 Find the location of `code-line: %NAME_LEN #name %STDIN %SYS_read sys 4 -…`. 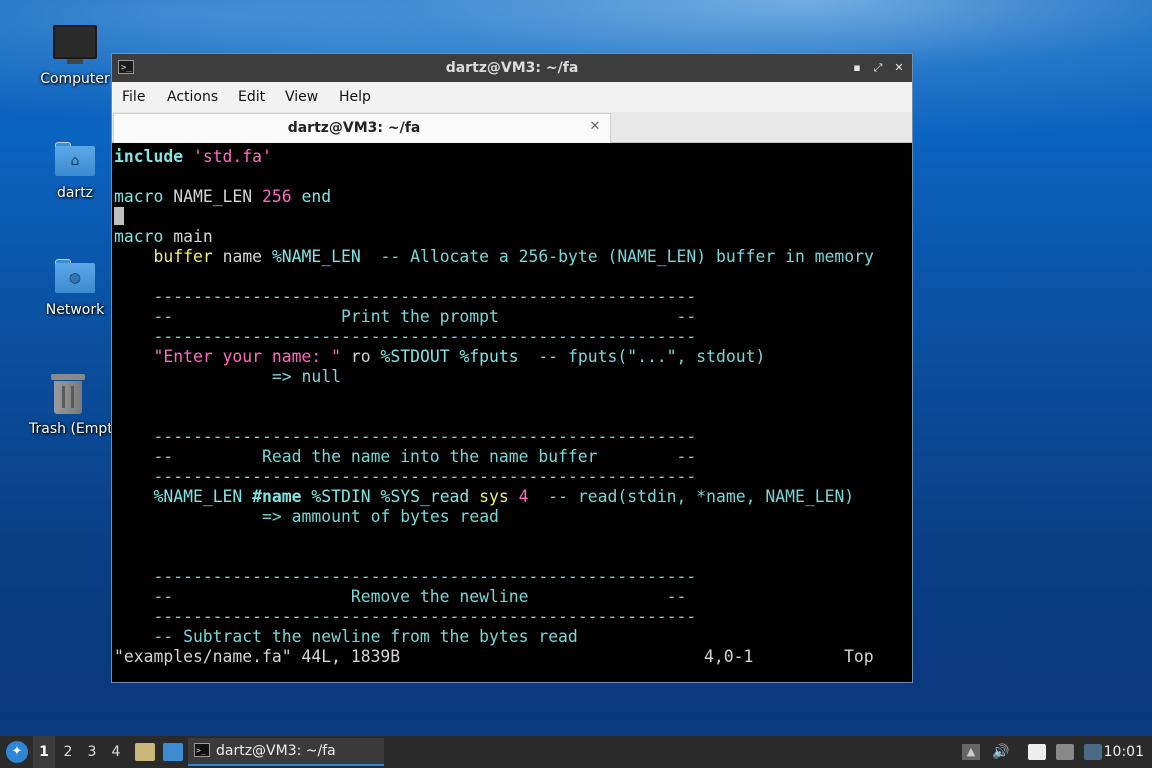

code-line: %NAME_LEN #name %STDIN %SYS_read sys 4 -… is located at coordinates (504, 496).